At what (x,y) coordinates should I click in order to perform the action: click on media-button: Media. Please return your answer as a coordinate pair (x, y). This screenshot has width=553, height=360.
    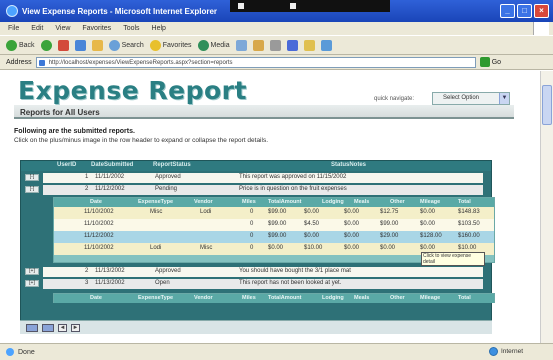
    Looking at the image, I should click on (213, 45).